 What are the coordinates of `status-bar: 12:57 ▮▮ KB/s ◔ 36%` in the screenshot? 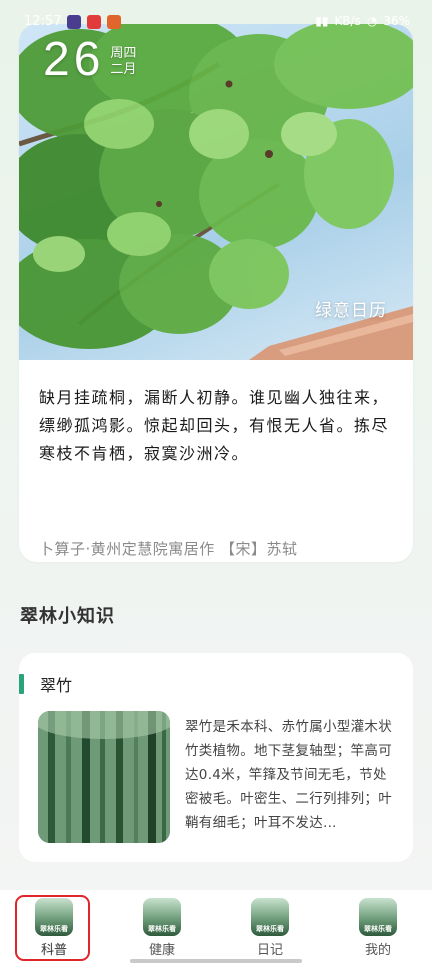 It's located at (216, 24).